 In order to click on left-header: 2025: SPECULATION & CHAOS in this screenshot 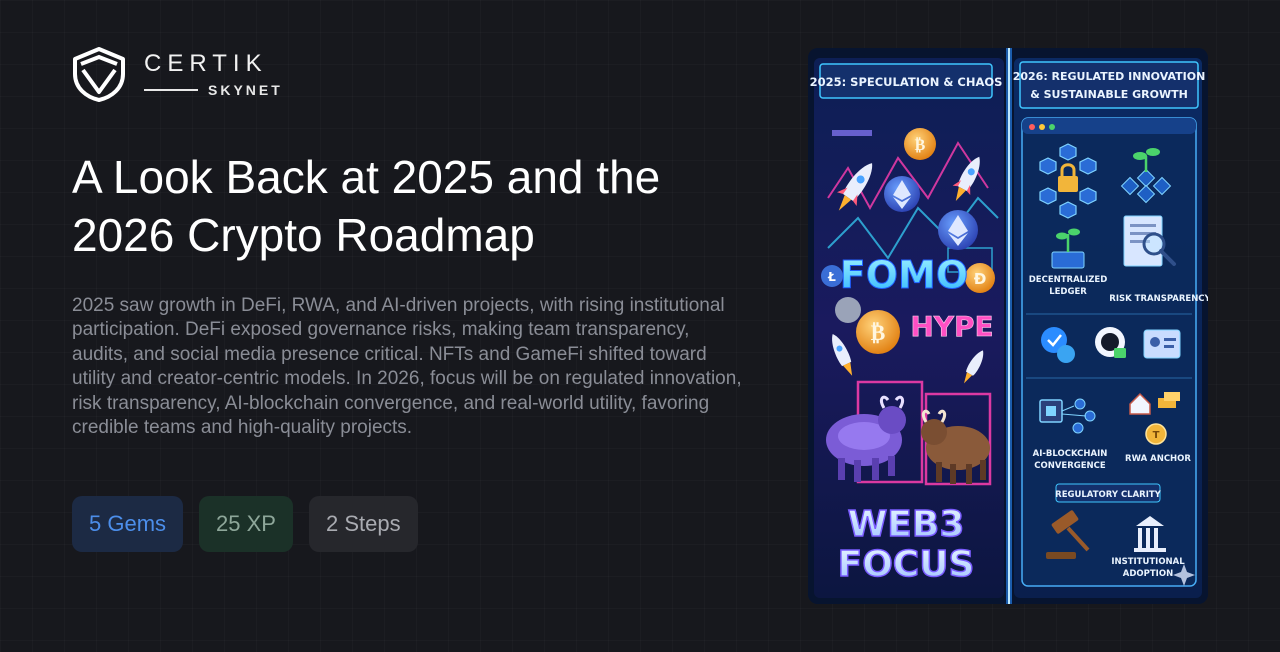, I will do `click(906, 82)`.